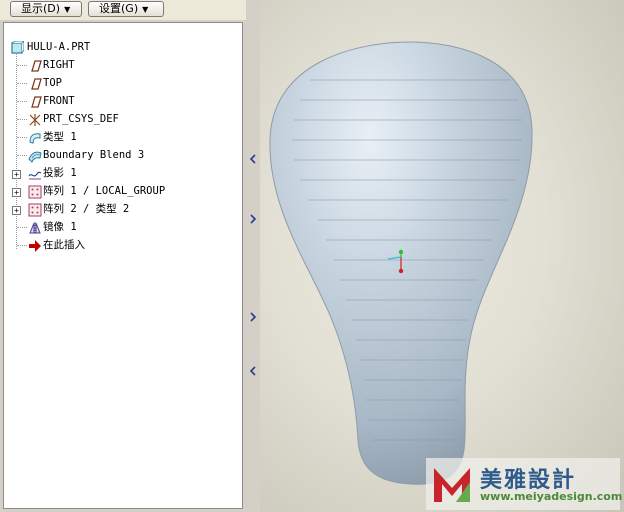 The image size is (624, 512). What do you see at coordinates (17, 47) in the screenshot?
I see `part-icon` at bounding box center [17, 47].